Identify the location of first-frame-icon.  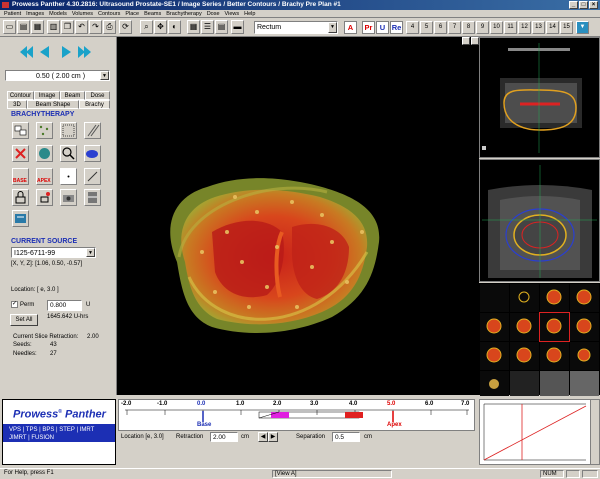
(26, 52).